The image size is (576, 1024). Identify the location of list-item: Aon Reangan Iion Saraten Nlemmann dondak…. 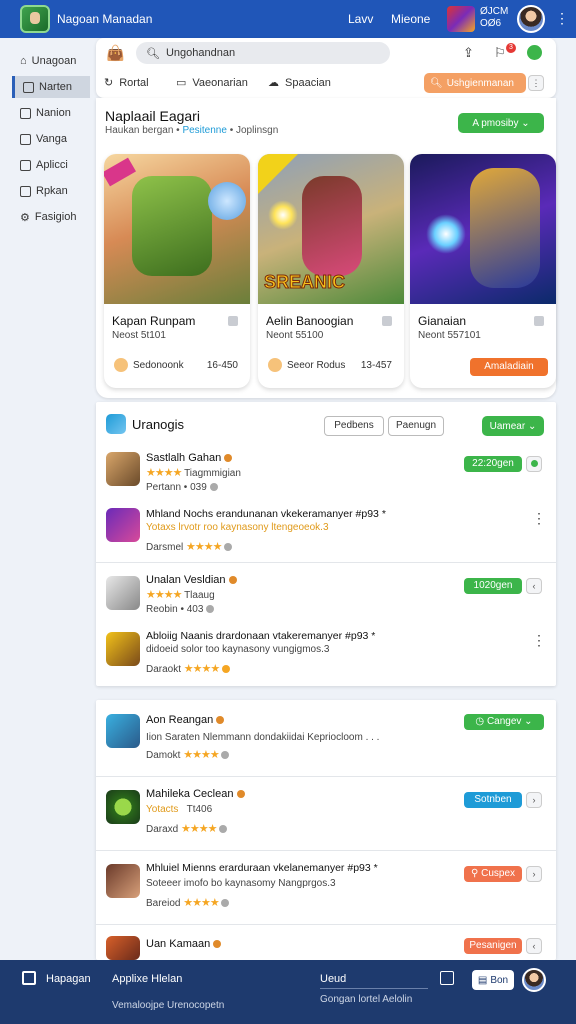
(326, 739).